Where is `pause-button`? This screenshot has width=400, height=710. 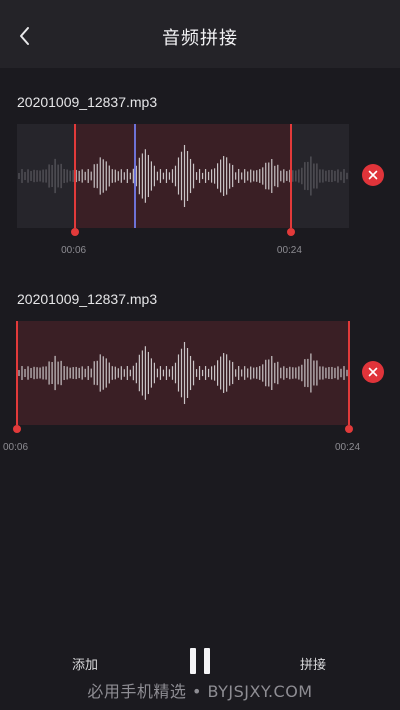
pause-button is located at coordinates (200, 661).